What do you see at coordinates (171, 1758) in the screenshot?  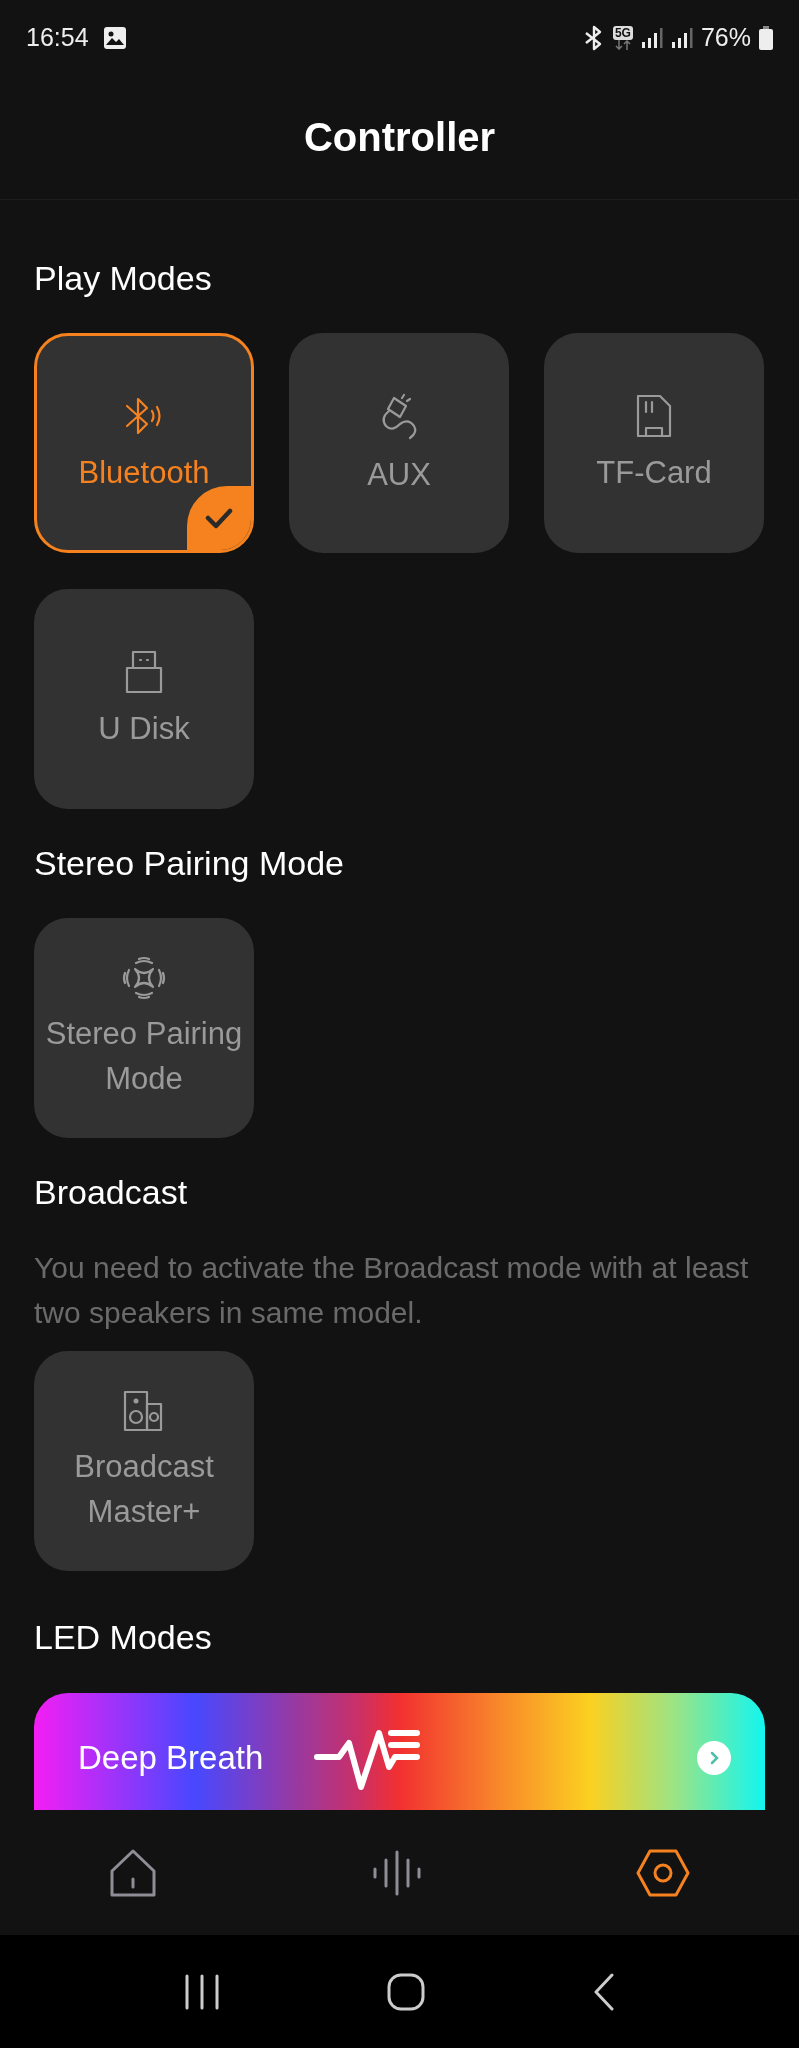 I see `led-mode-label: Deep Breath` at bounding box center [171, 1758].